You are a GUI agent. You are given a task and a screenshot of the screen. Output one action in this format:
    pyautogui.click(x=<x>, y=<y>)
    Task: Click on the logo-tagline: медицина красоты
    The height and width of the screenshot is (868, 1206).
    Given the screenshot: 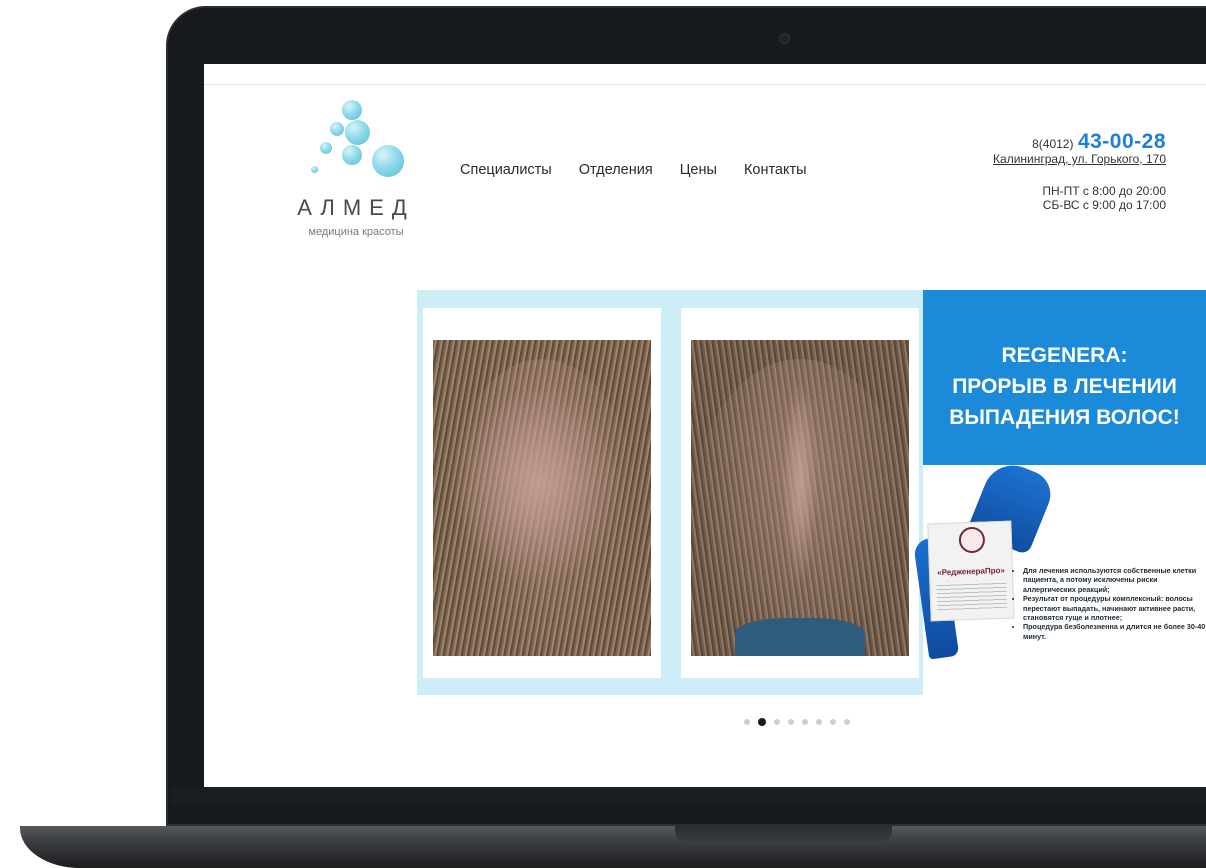 What is the action you would take?
    pyautogui.click(x=356, y=232)
    